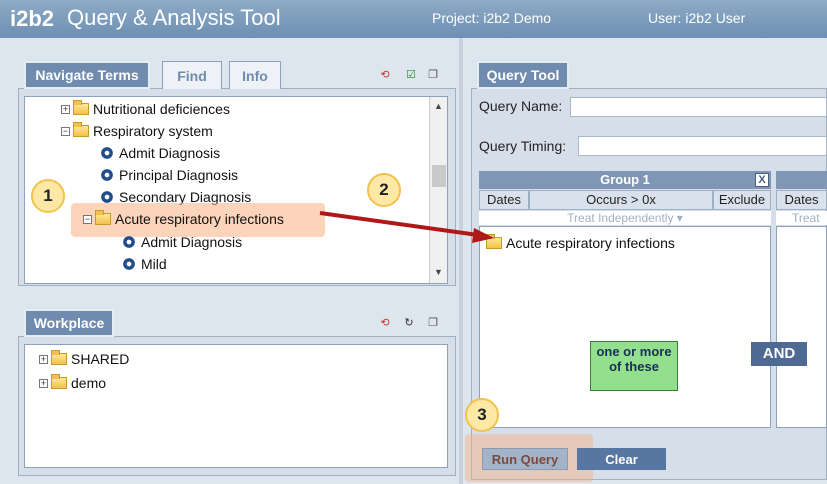  Describe the element at coordinates (411, 75) in the screenshot. I see `check-icon: ☑` at that location.